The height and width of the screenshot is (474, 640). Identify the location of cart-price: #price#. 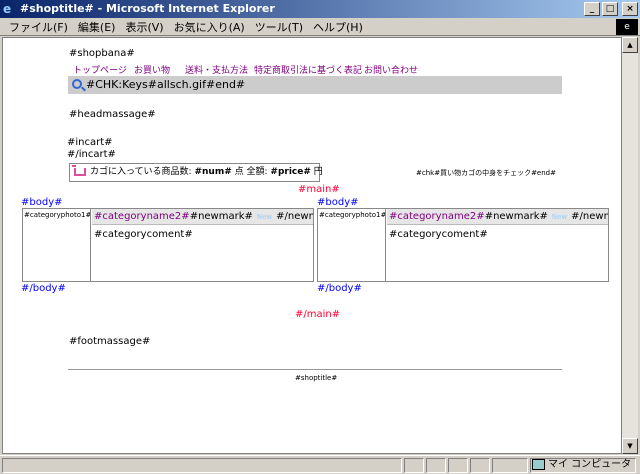
(290, 172).